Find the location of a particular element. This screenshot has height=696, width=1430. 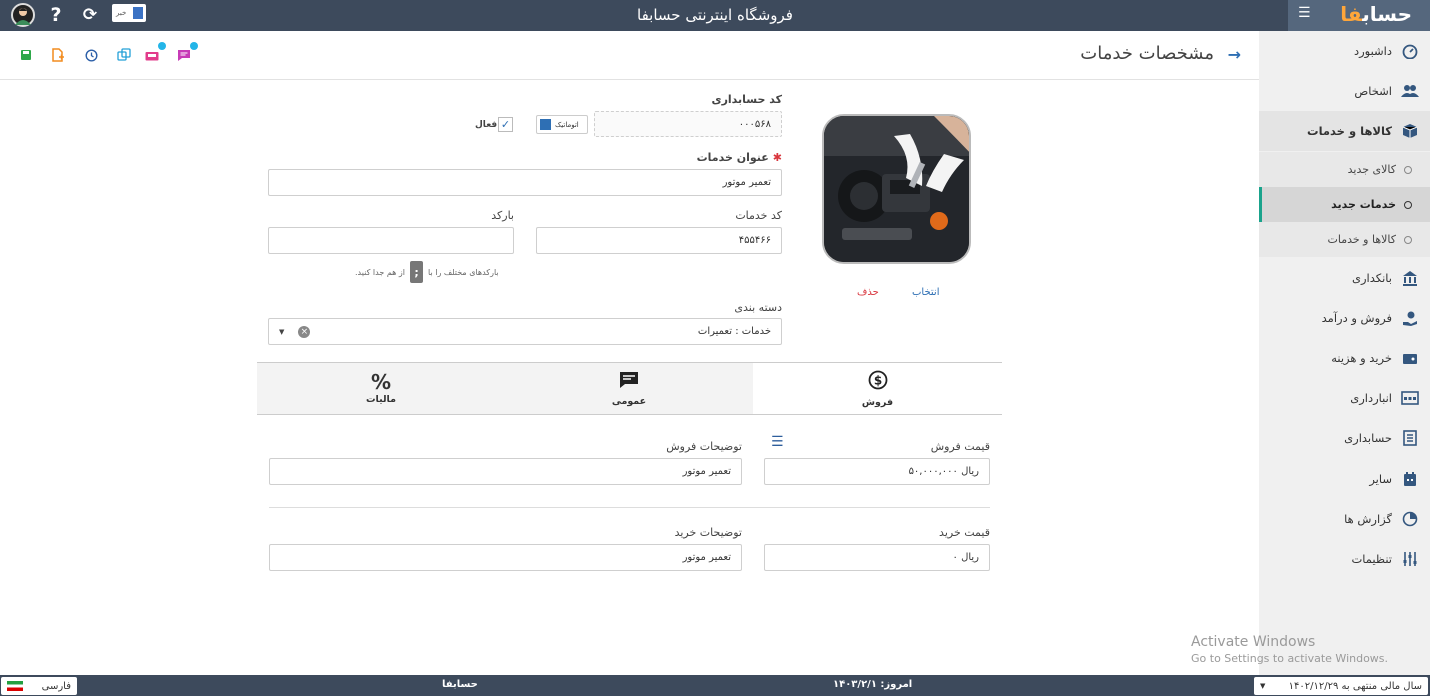

sidebar-item-dashboard: داشبورد is located at coordinates (1344, 51).